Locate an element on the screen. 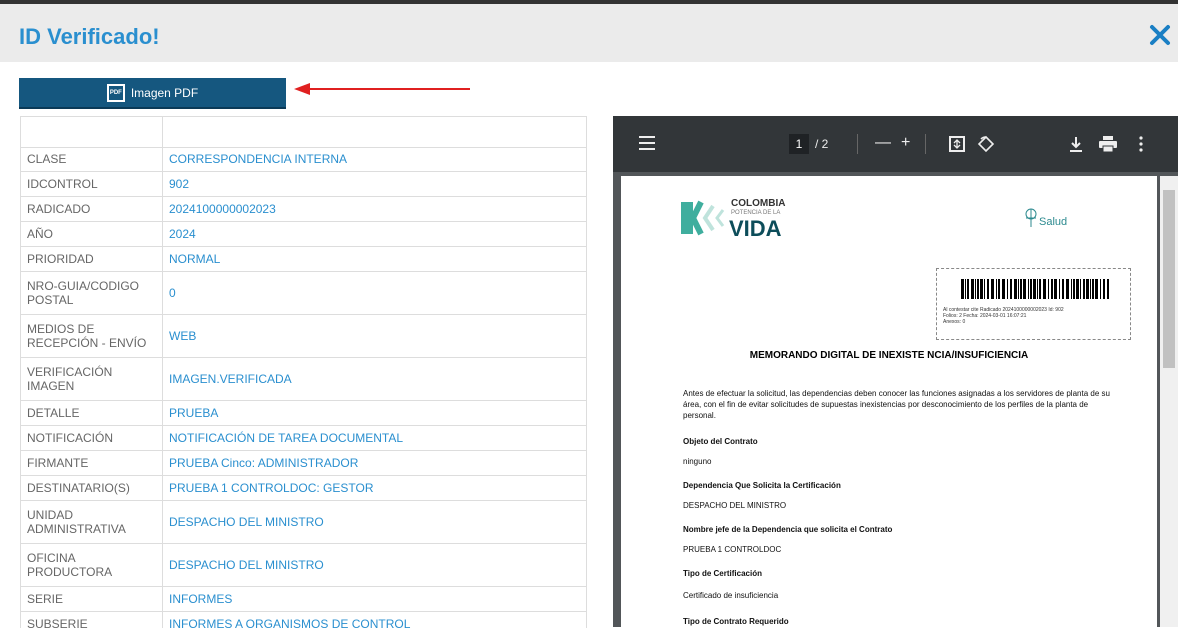 The height and width of the screenshot is (628, 1178). print-icon is located at coordinates (1108, 144).